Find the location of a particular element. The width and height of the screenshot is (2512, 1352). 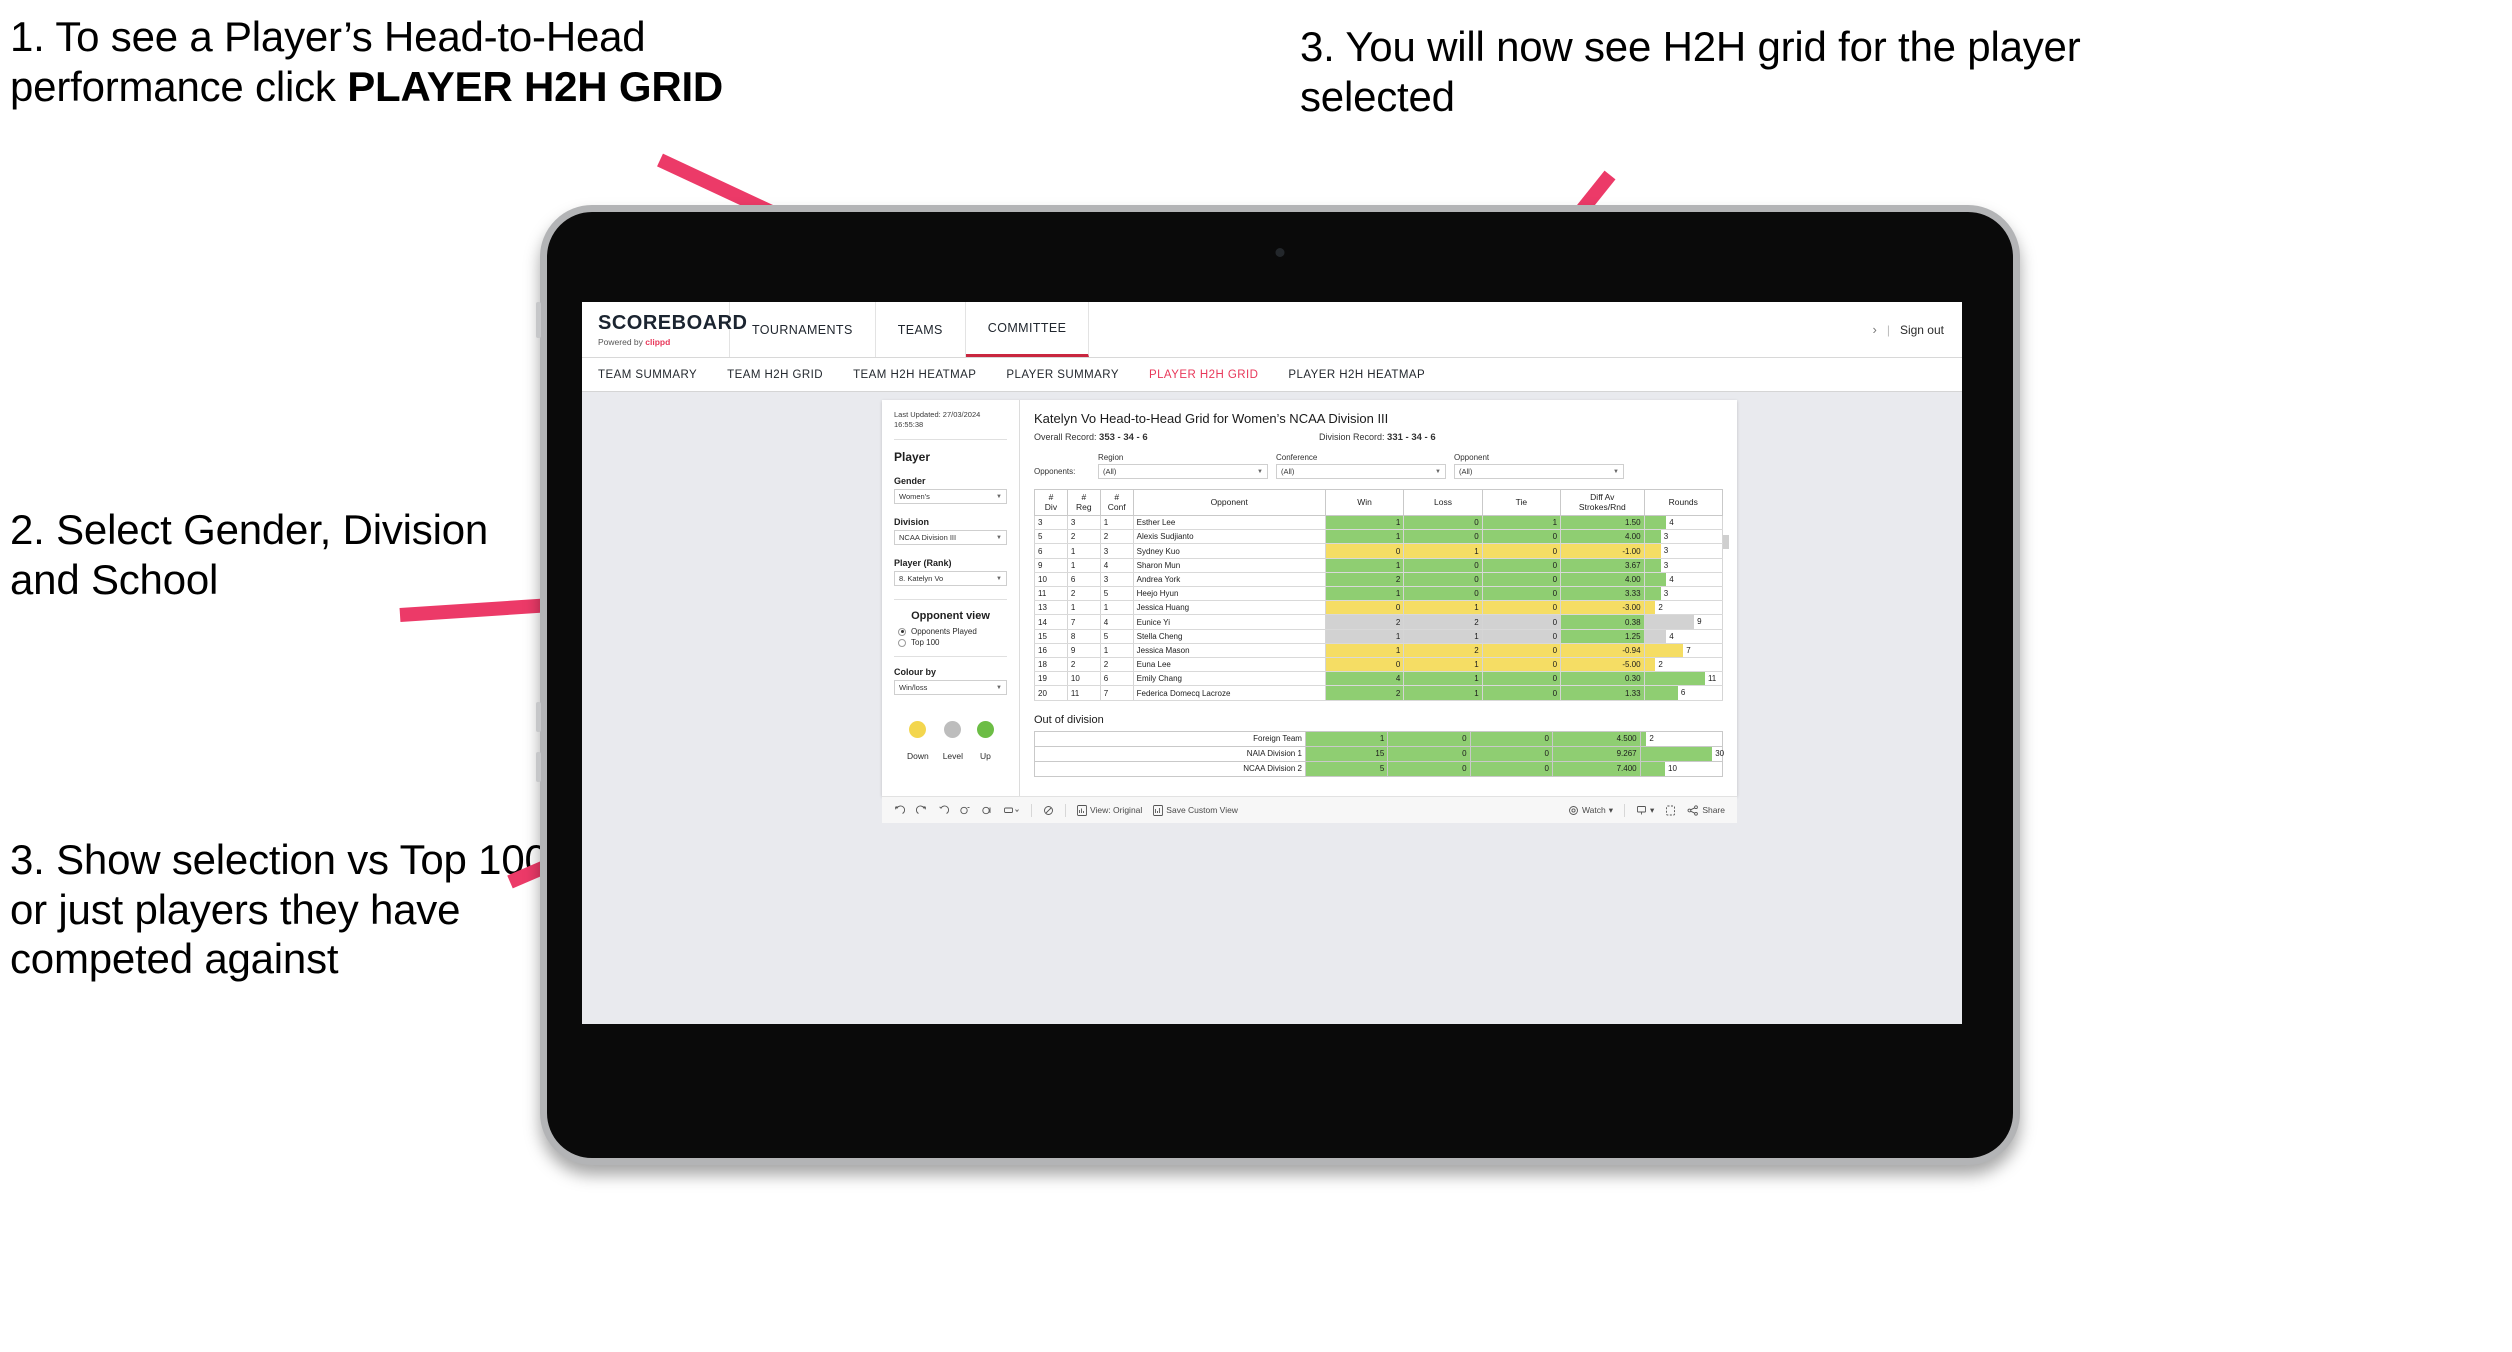

gender-select: Women's ▼ is located at coordinates (950, 497).